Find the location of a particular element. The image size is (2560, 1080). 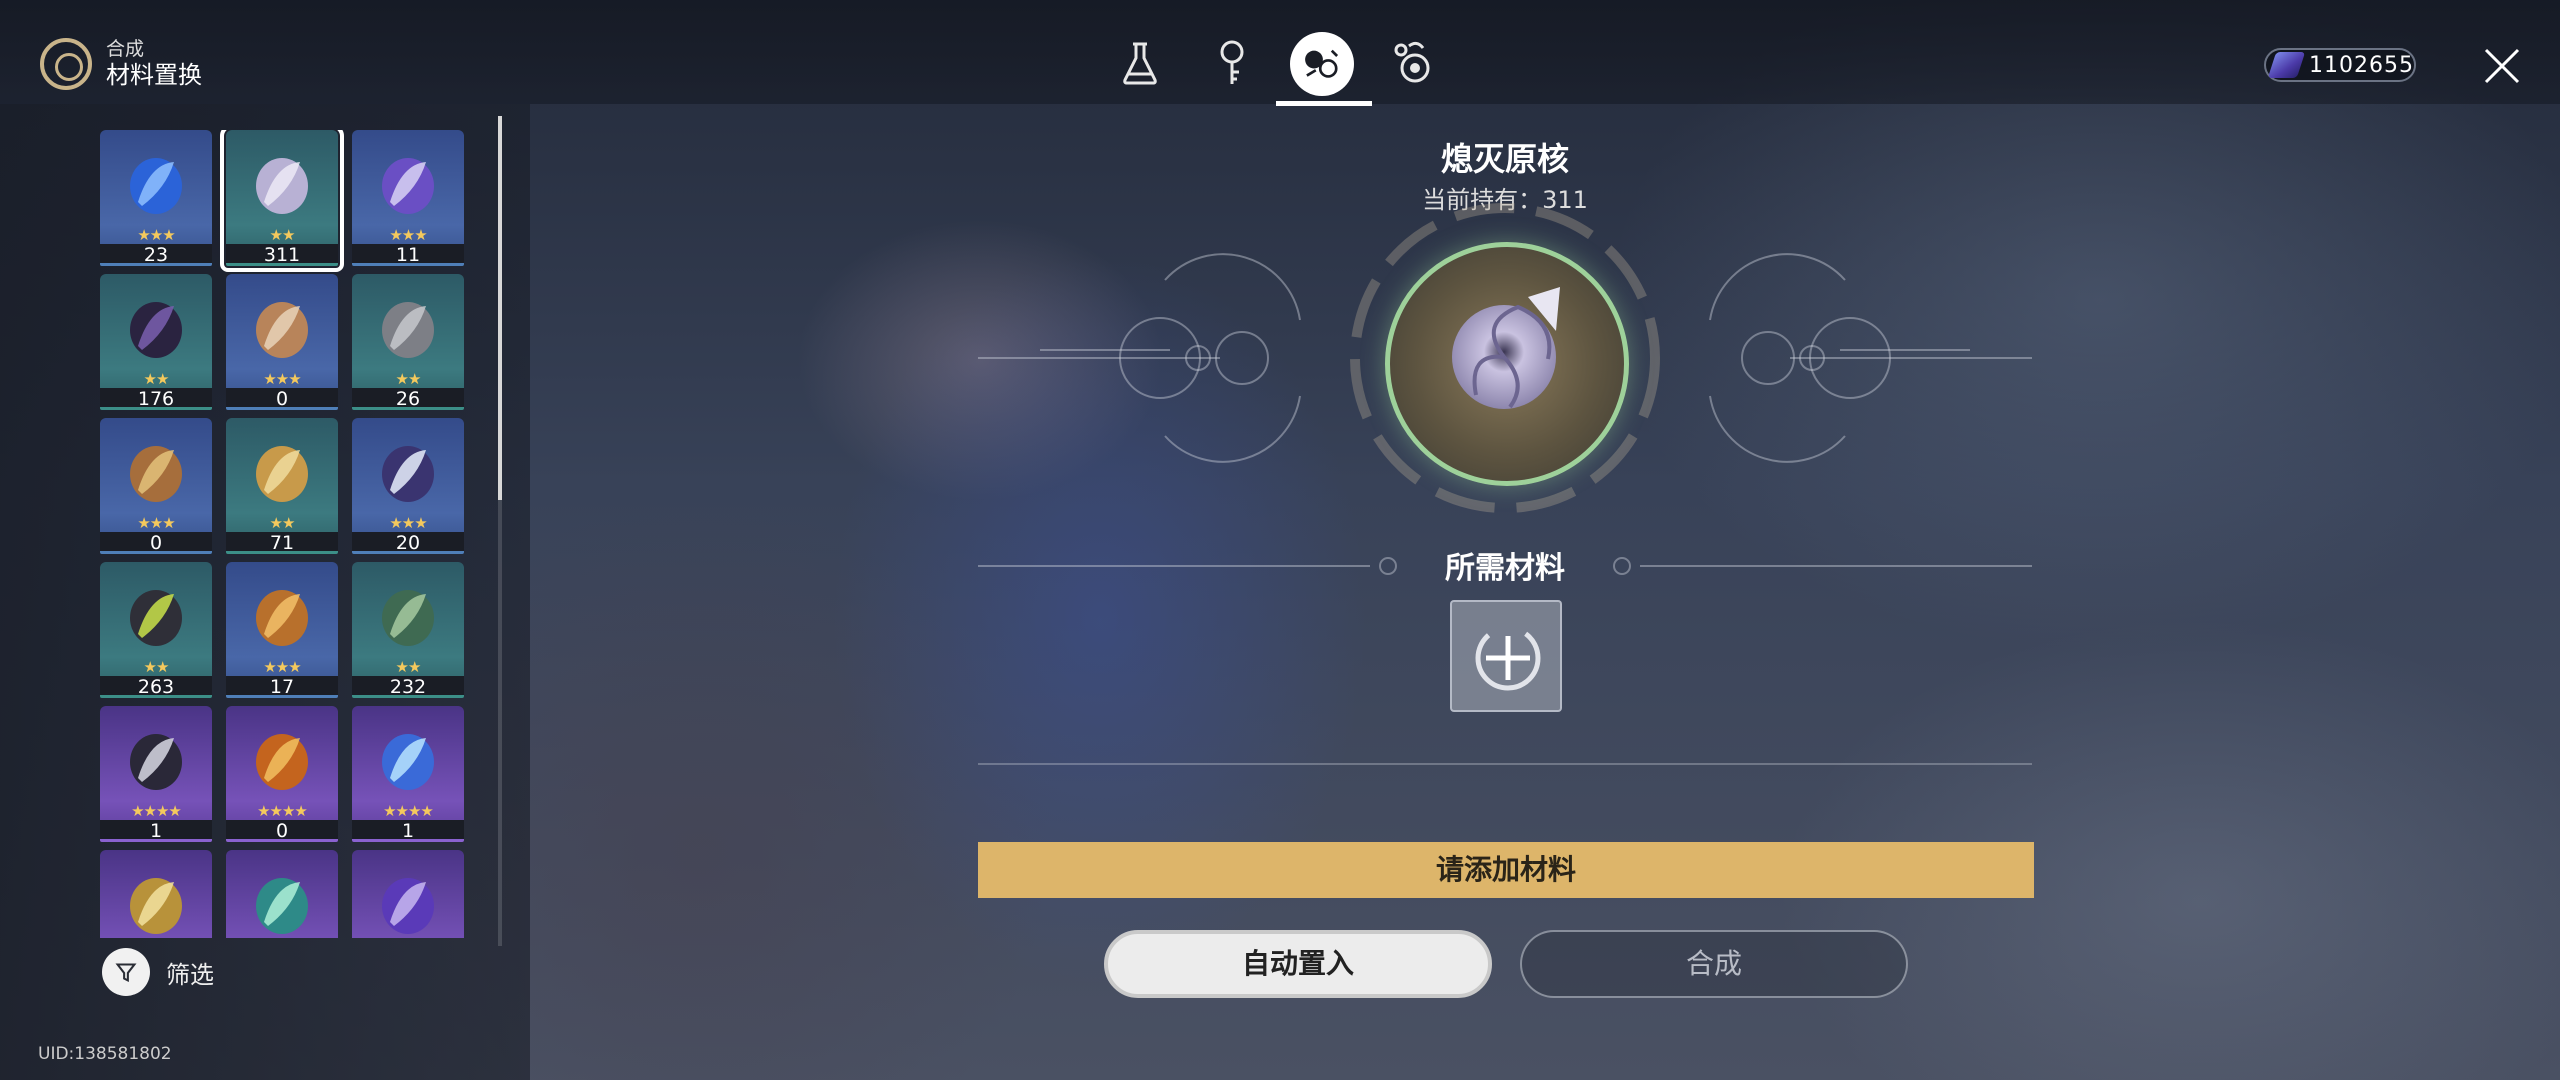

material-card: ★★★ 23 is located at coordinates (156, 198).